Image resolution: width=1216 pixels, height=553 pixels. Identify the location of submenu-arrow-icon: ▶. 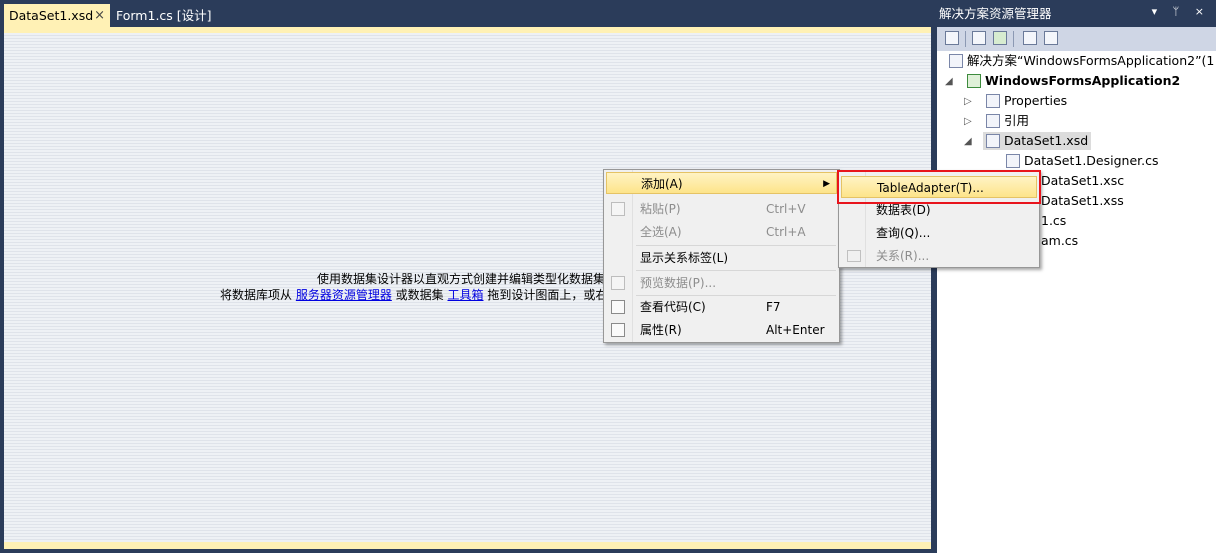
(826, 184).